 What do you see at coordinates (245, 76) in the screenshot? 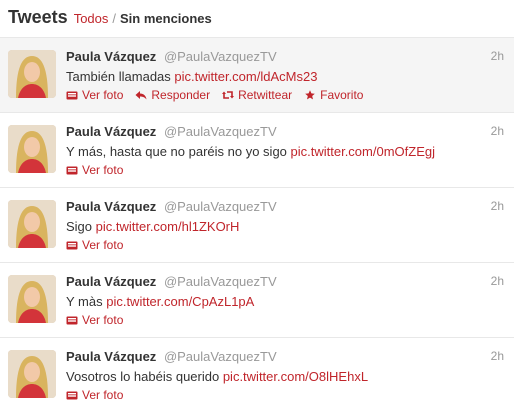
I see `tweet-media-link: pic.twitter.com/ldAcMs23` at bounding box center [245, 76].